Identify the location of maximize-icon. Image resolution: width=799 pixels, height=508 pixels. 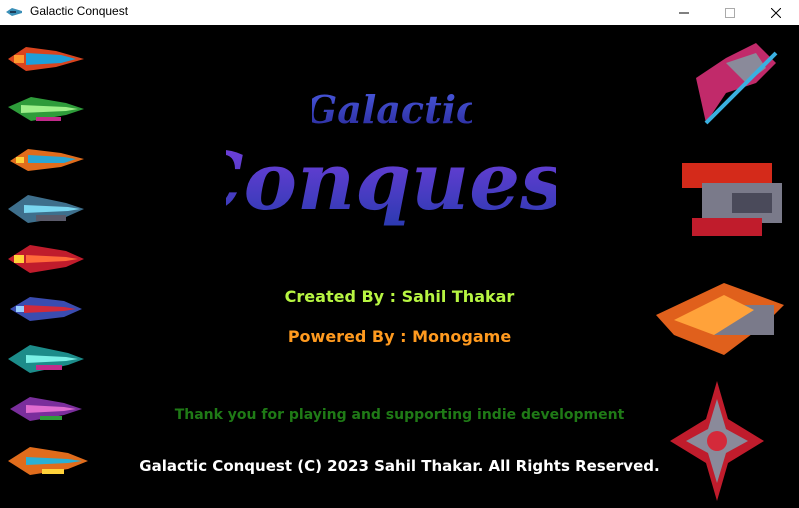
(730, 12).